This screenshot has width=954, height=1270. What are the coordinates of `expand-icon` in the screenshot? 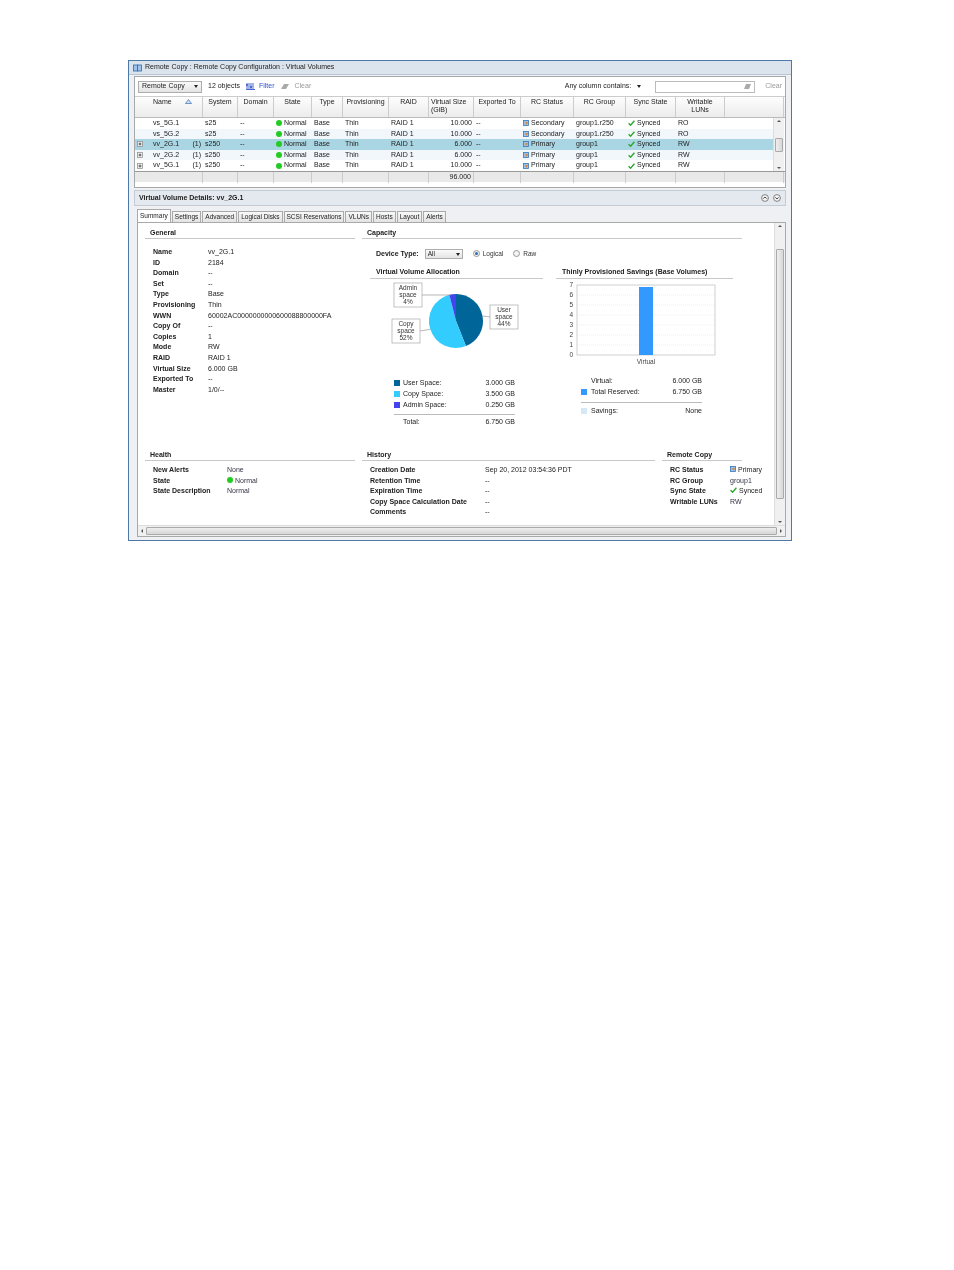 It's located at (777, 198).